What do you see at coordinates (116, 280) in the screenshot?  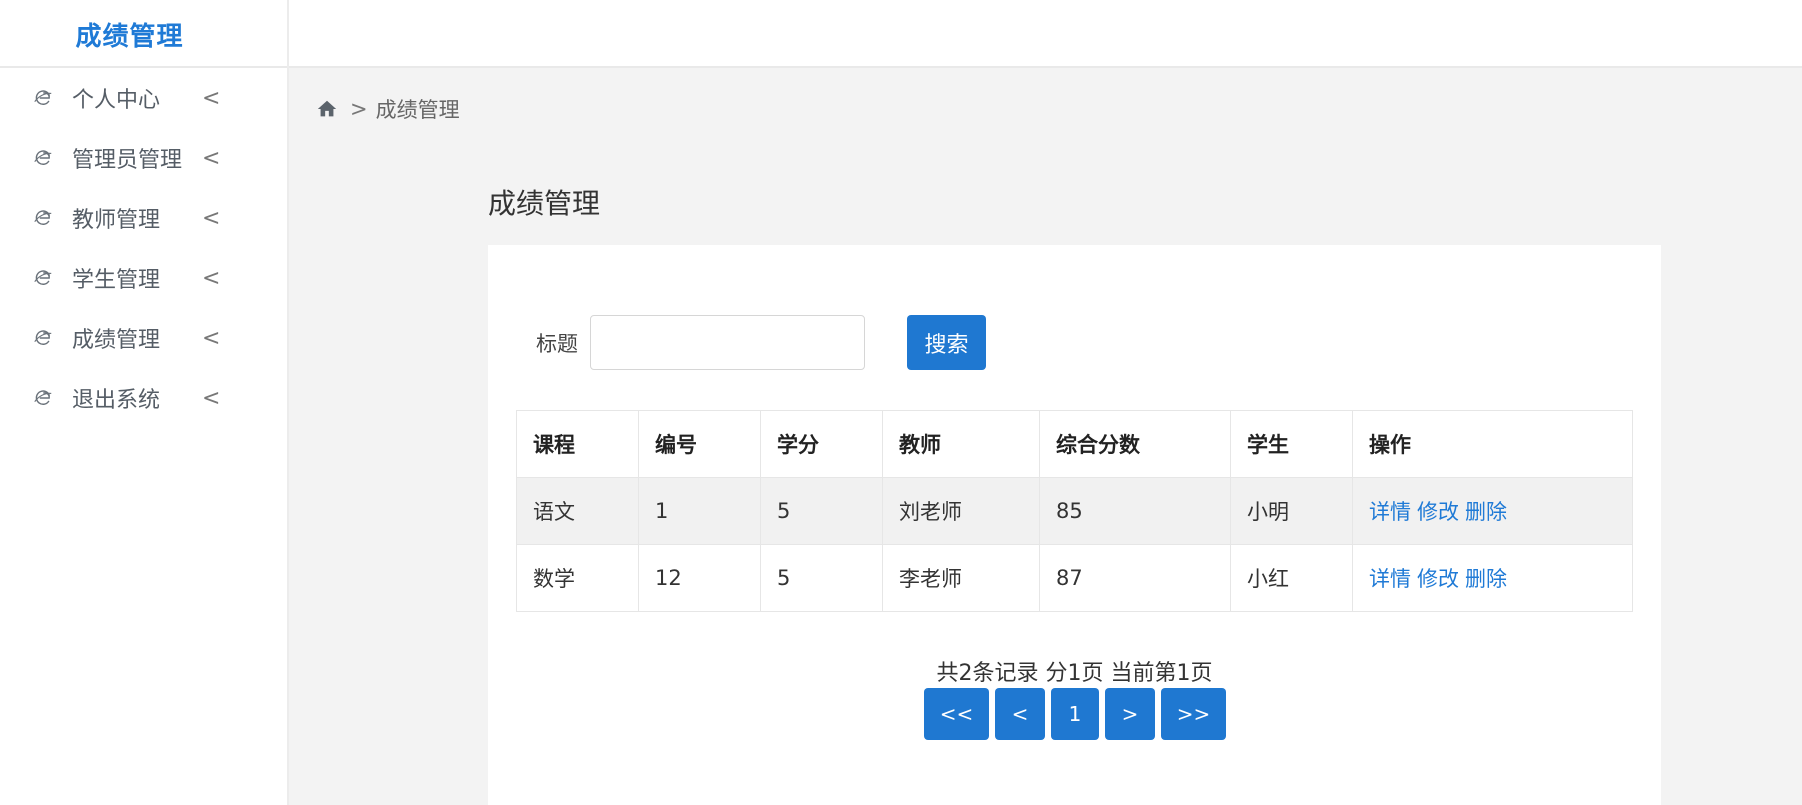 I see `sidebar-item-label: 学生管理` at bounding box center [116, 280].